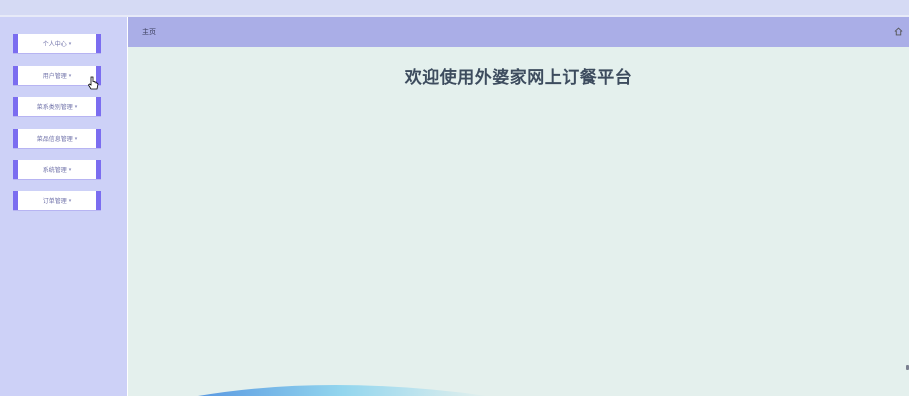  I want to click on pointer-cursor-icon, so click(93, 83).